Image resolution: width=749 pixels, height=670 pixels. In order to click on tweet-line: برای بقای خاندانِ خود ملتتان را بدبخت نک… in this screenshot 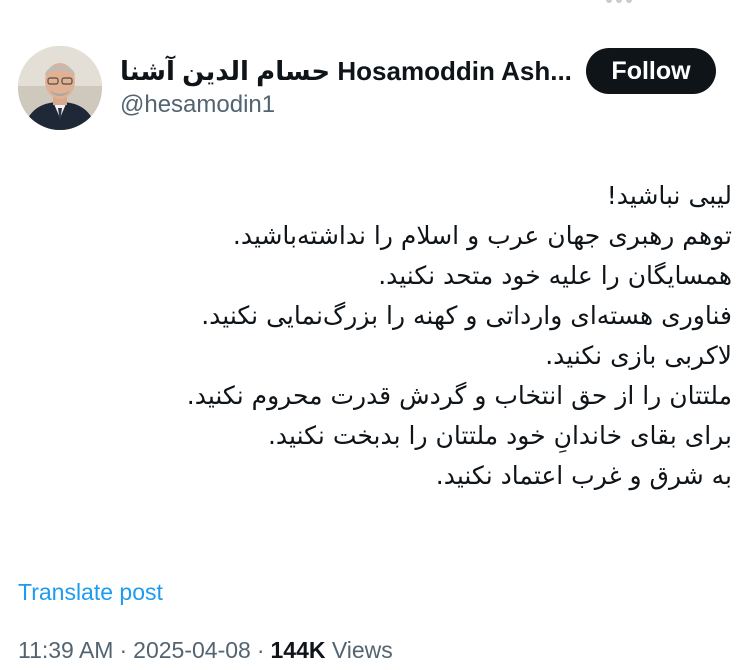, I will do `click(499, 435)`.